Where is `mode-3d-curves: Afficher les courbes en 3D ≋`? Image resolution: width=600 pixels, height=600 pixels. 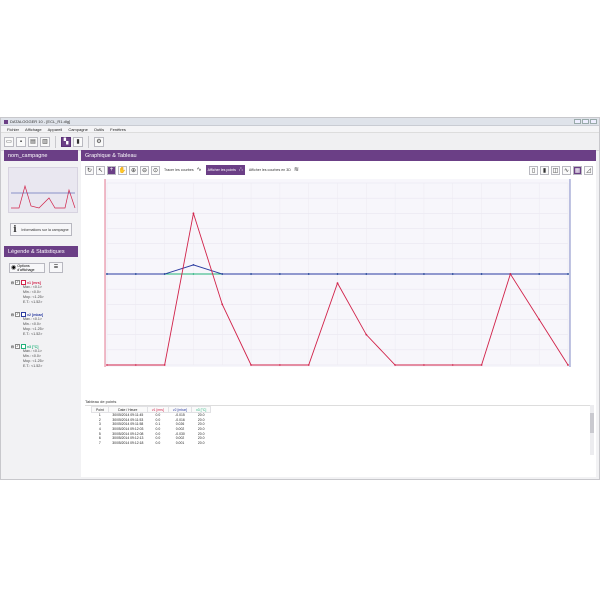 mode-3d-curves: Afficher les courbes en 3D ≋ is located at coordinates (274, 170).